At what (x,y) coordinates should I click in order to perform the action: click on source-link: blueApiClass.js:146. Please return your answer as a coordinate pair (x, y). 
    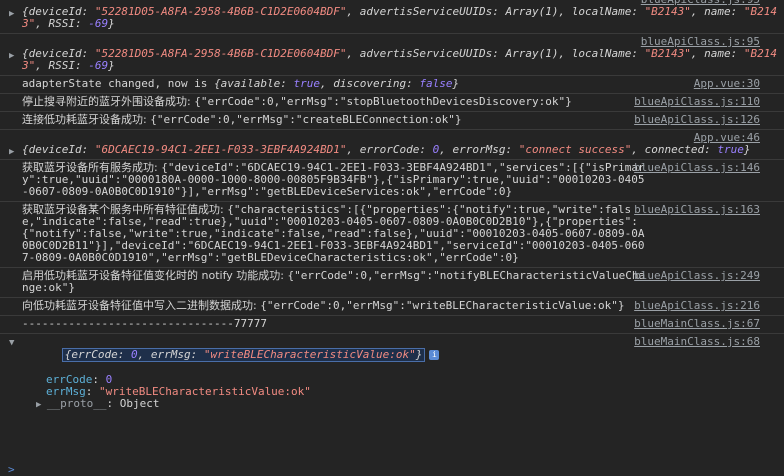
    Looking at the image, I should click on (697, 168).